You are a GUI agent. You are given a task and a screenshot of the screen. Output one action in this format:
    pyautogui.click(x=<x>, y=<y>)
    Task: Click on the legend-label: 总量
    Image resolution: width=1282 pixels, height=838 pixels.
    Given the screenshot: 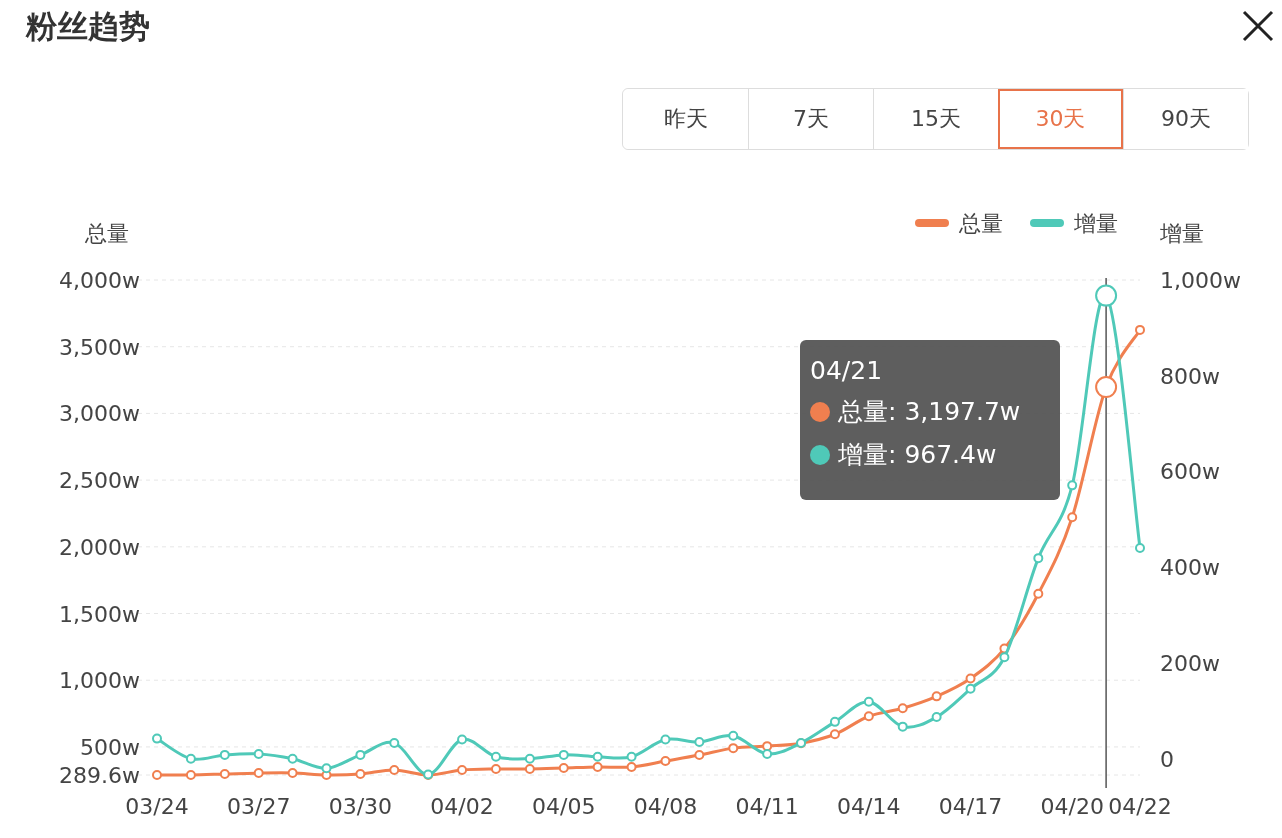 What is the action you would take?
    pyautogui.click(x=980, y=223)
    